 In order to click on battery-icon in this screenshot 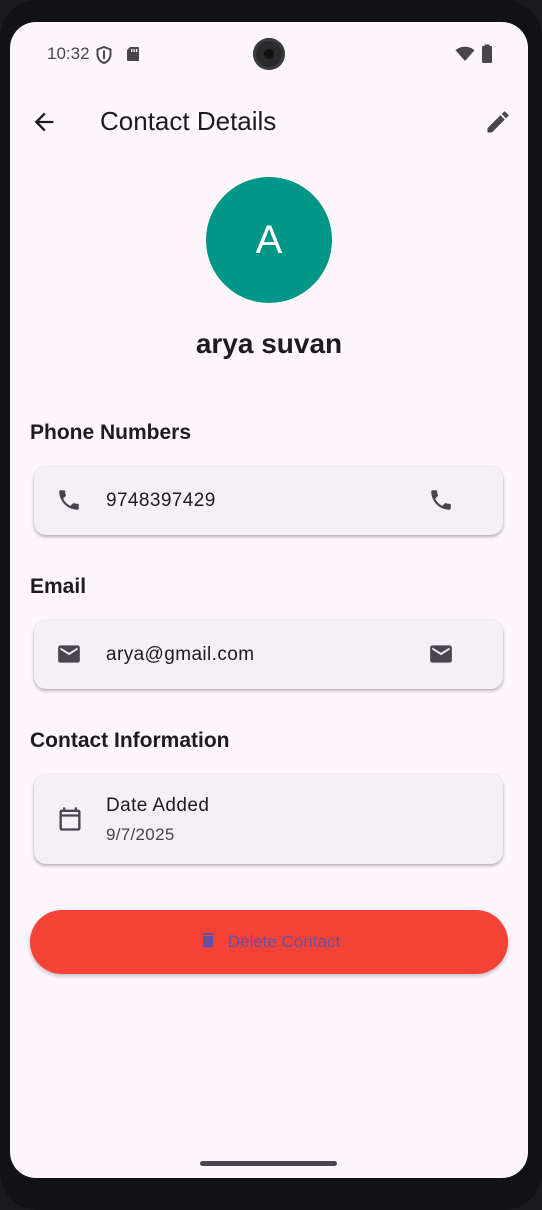, I will do `click(487, 56)`.